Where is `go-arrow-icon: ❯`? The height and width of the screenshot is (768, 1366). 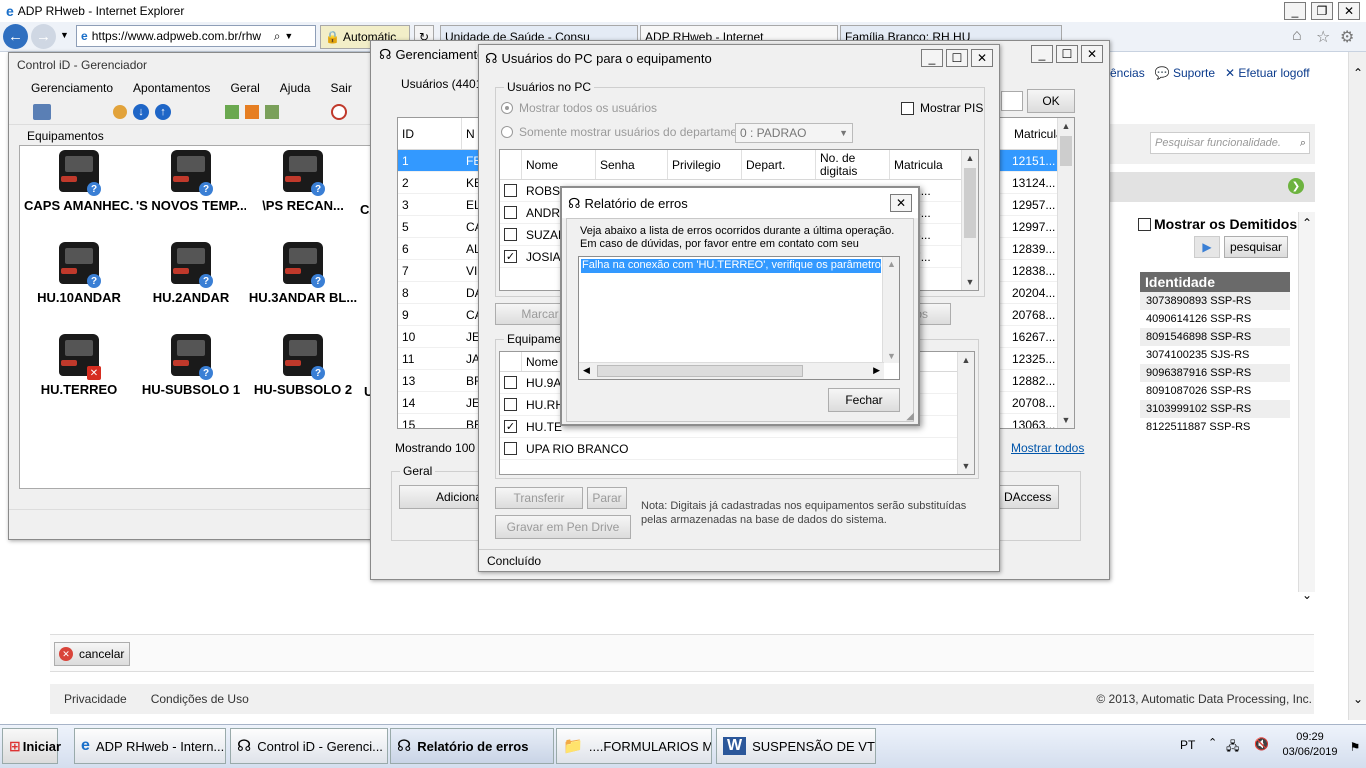
go-arrow-icon: ❯ is located at coordinates (1296, 186).